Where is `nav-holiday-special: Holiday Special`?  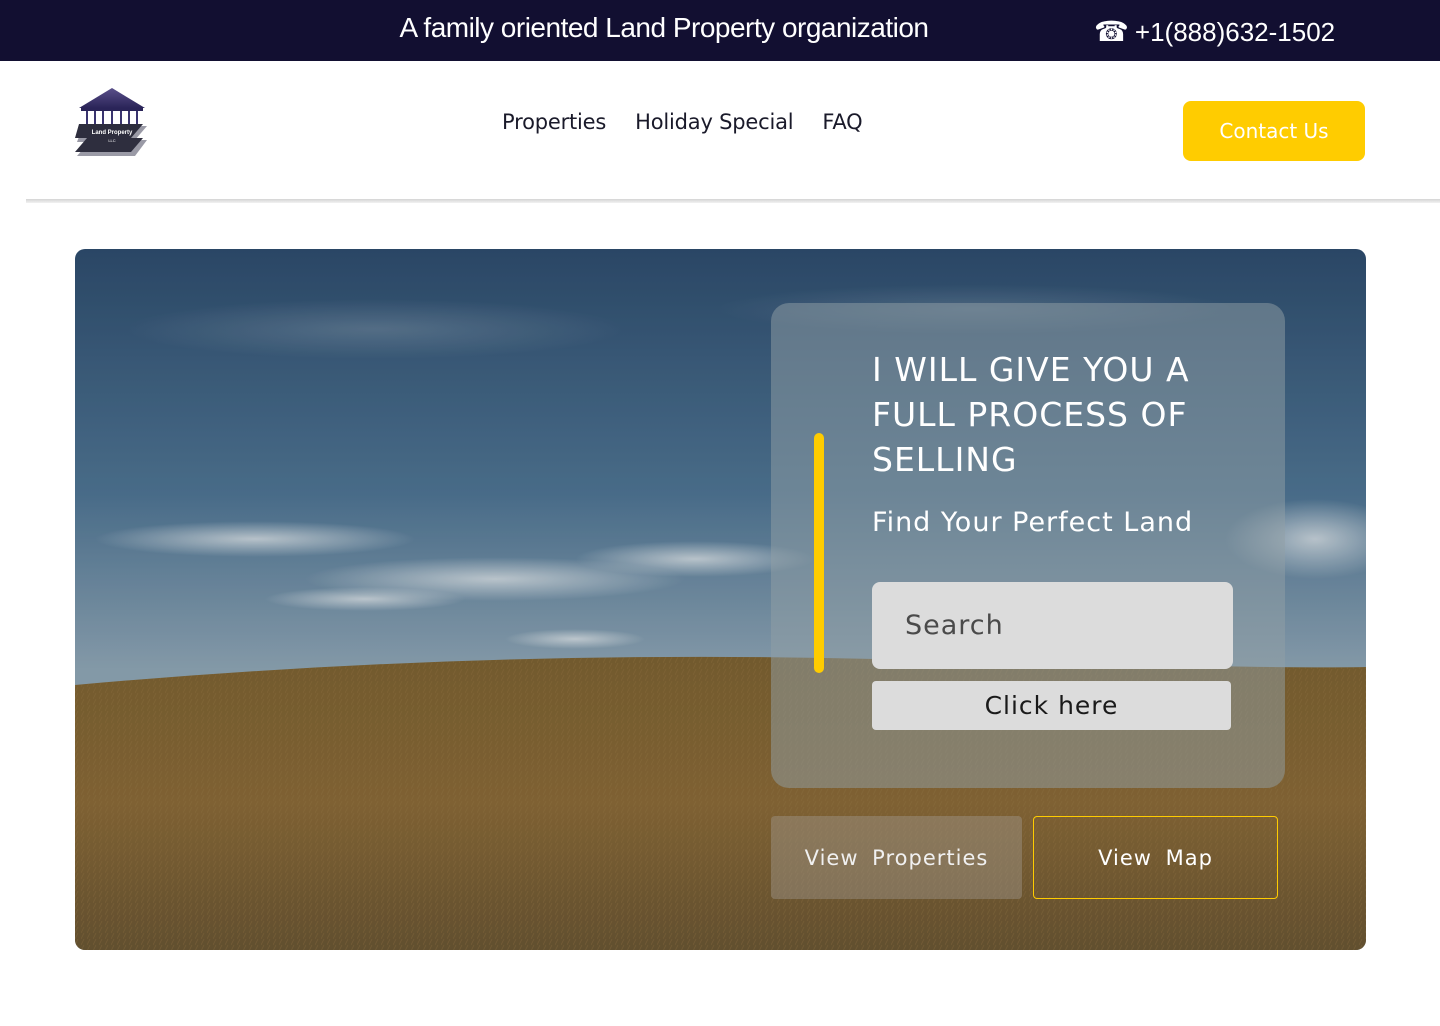 nav-holiday-special: Holiday Special is located at coordinates (714, 122).